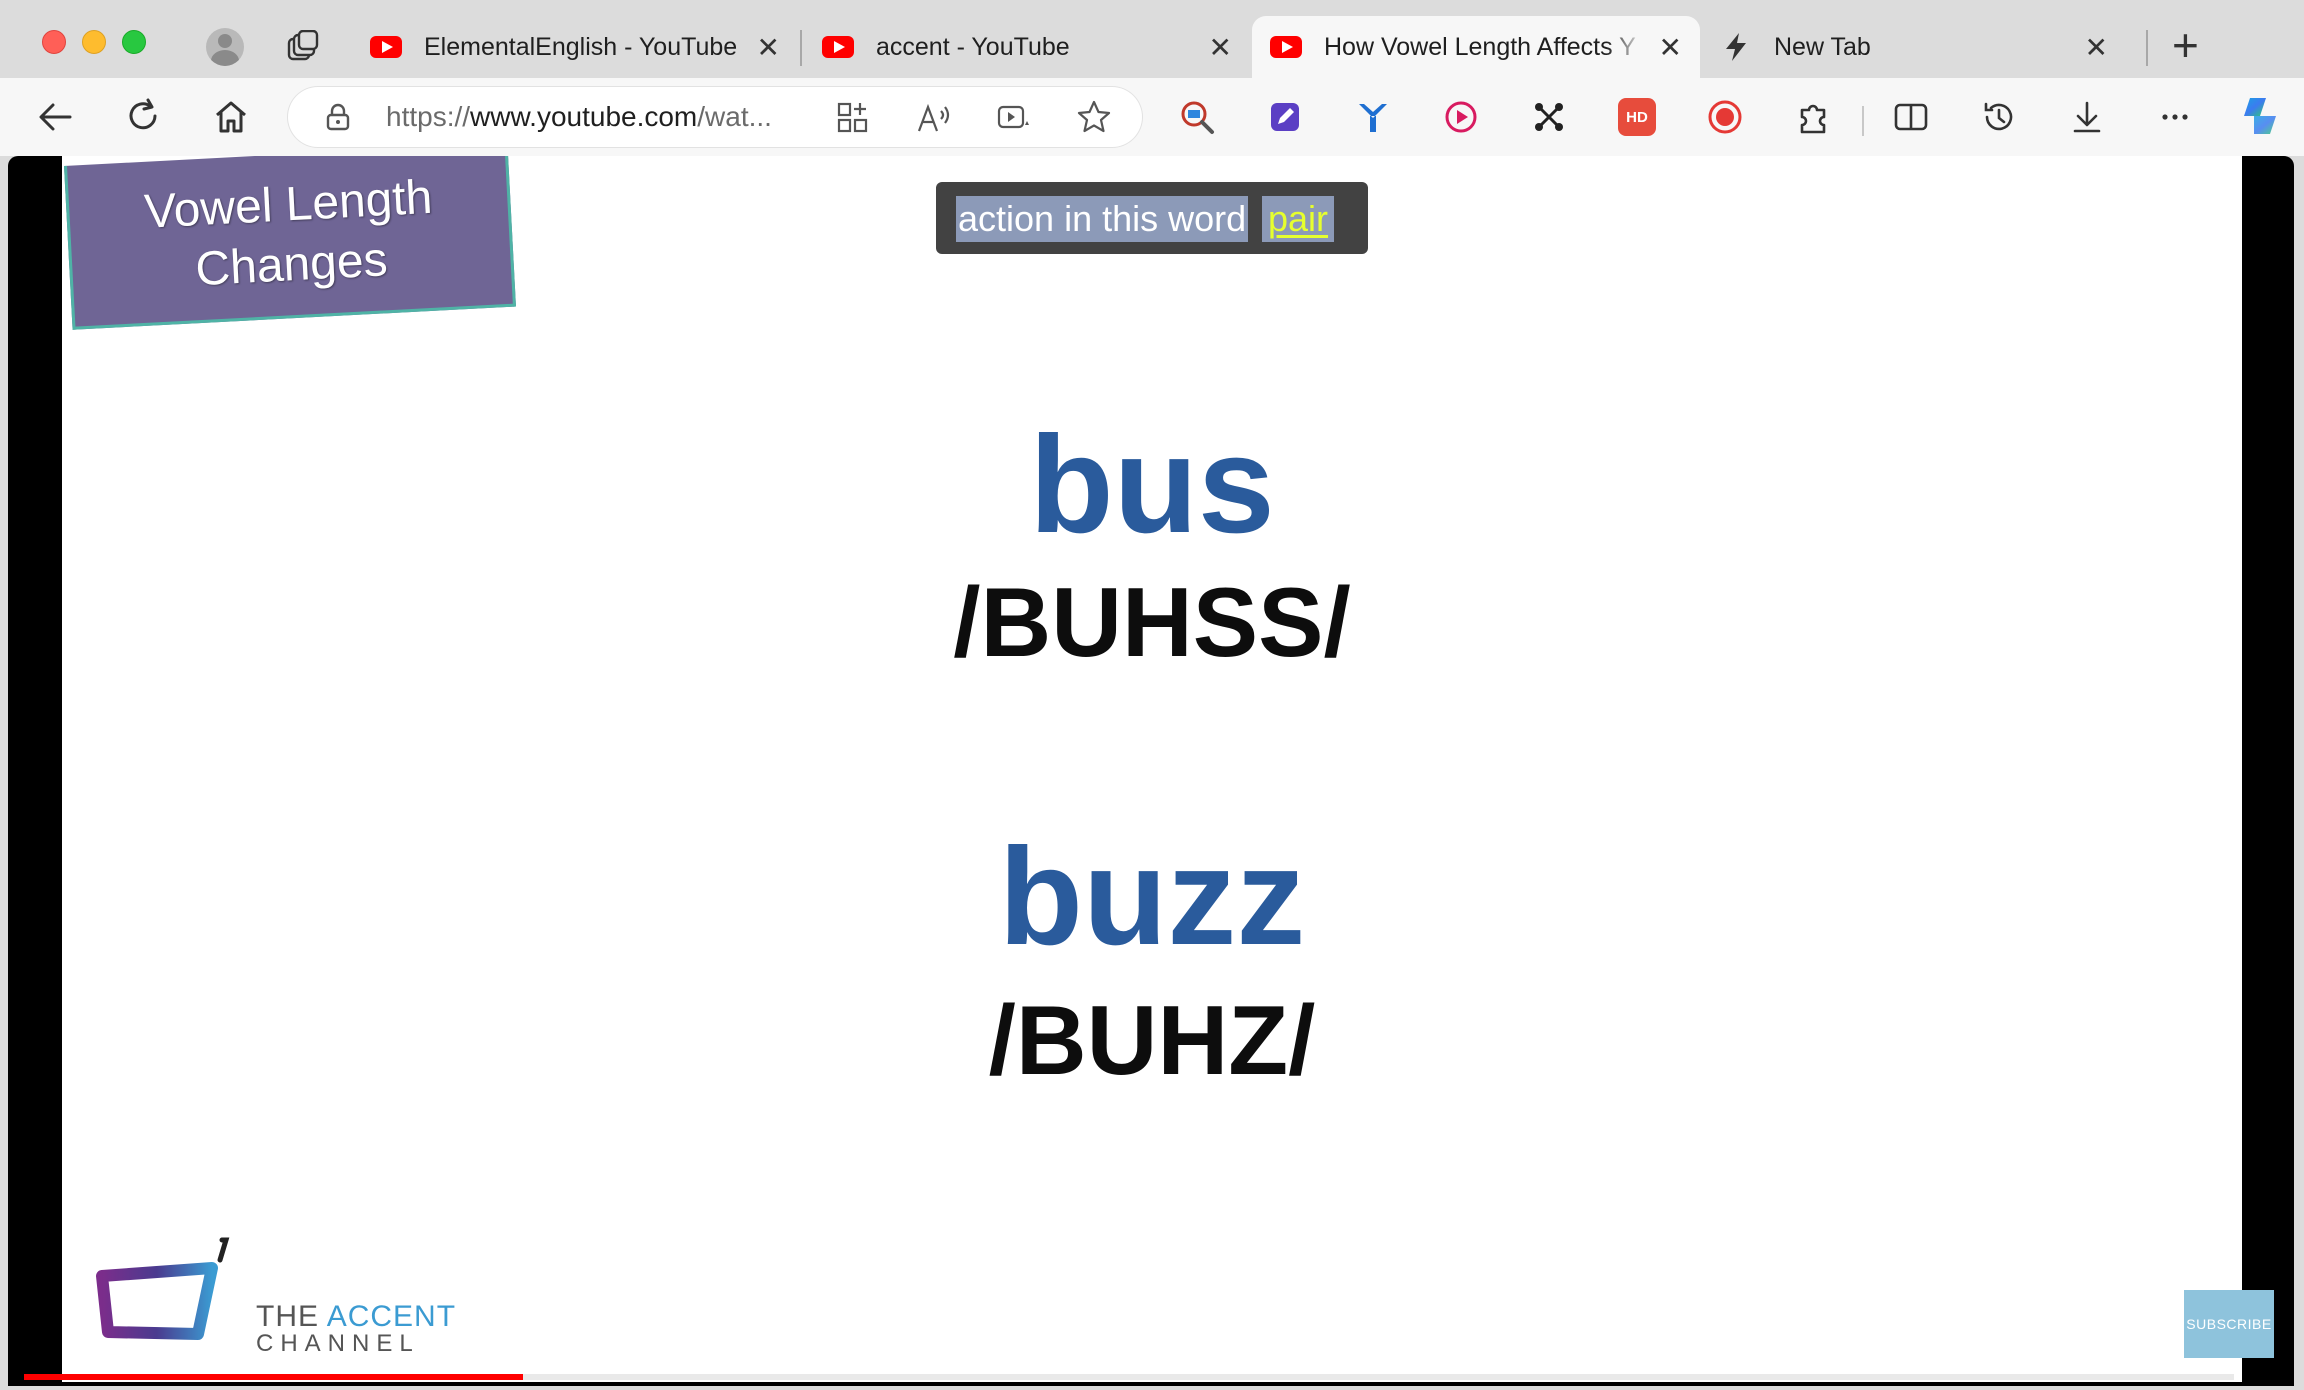 Image resolution: width=2304 pixels, height=1390 pixels. Describe the element at coordinates (291, 264) in the screenshot. I see `badge-line-2: Changes` at that location.